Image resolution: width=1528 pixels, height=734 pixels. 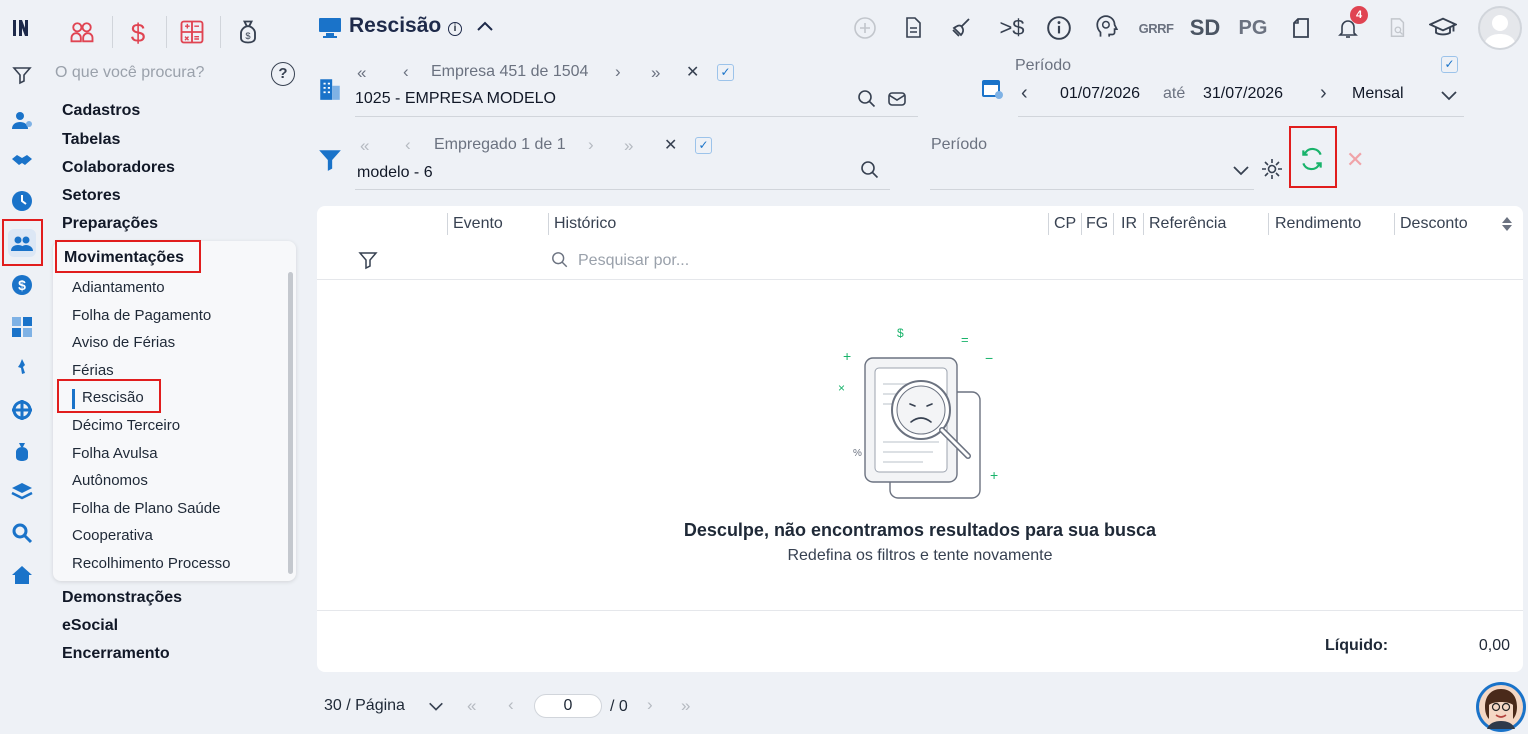 What do you see at coordinates (1449, 95) in the screenshot?
I see `chevron-down-icon` at bounding box center [1449, 95].